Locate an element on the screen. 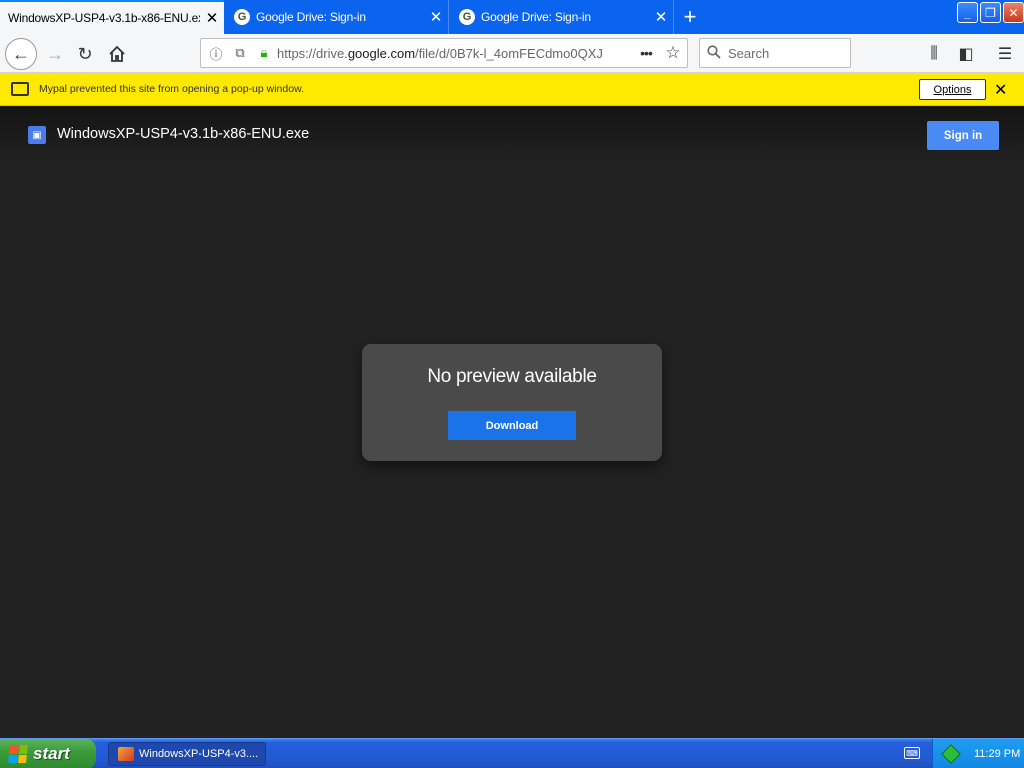 The height and width of the screenshot is (768, 1024). tab-title: WindowsXP-USP4-v3.1b-x86-ENU.exe is located at coordinates (104, 18).